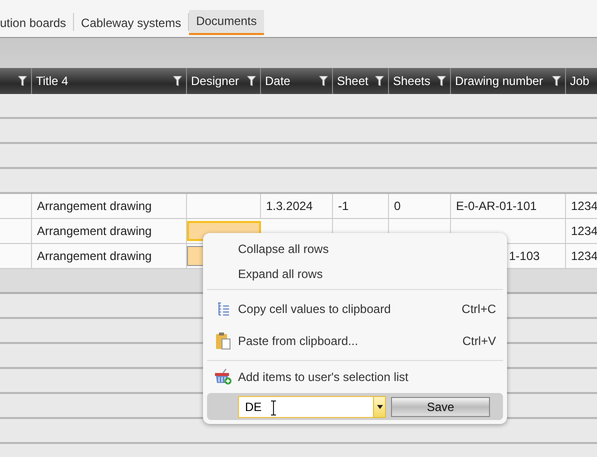 The width and height of the screenshot is (597, 457). What do you see at coordinates (273, 408) in the screenshot?
I see `text-cursor-icon` at bounding box center [273, 408].